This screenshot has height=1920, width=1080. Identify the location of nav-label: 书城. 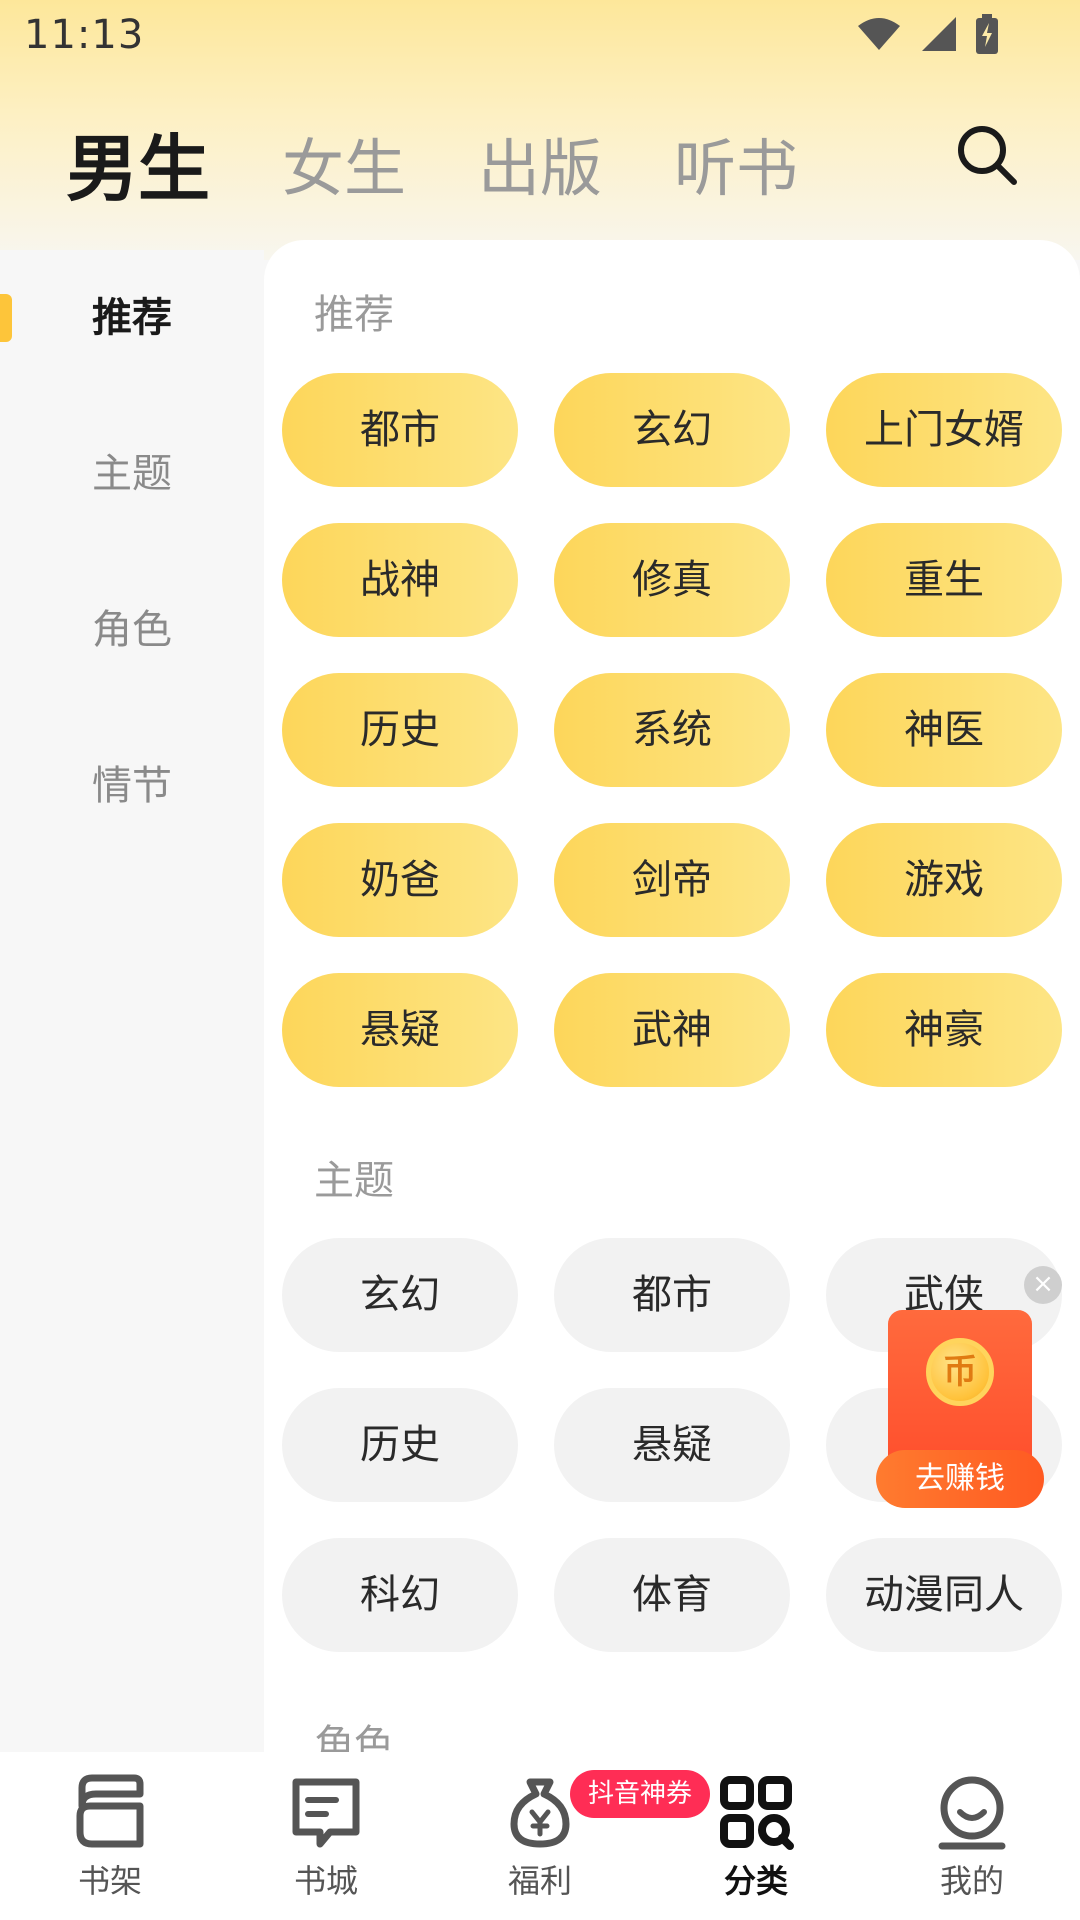
(325, 1881).